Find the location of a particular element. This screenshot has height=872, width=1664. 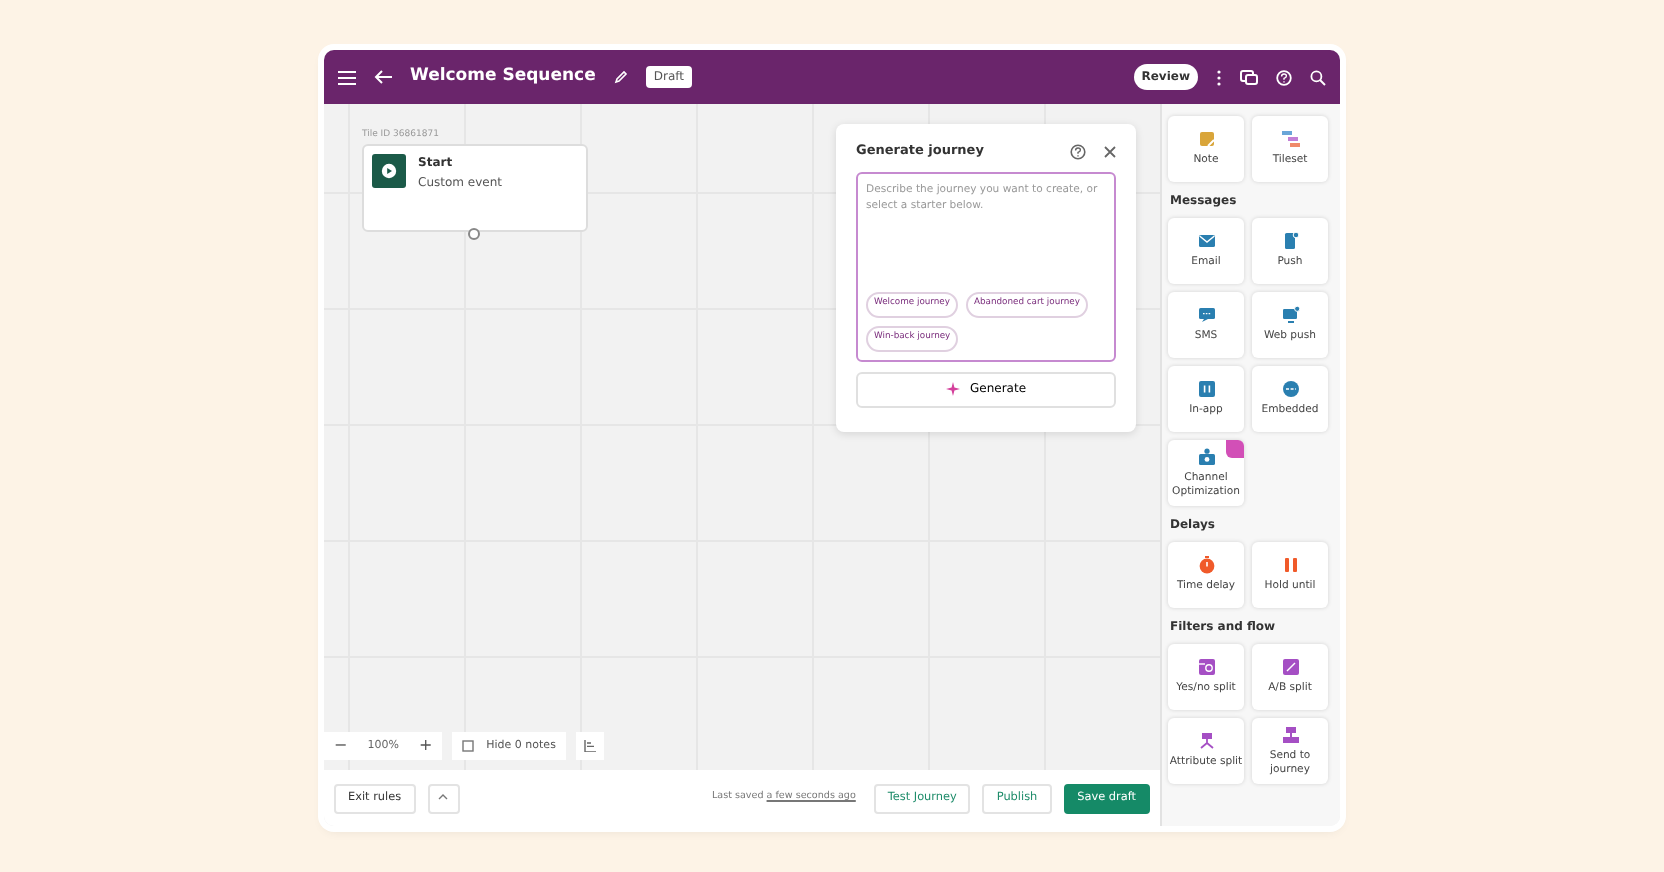

pencil-icon is located at coordinates (620, 77).